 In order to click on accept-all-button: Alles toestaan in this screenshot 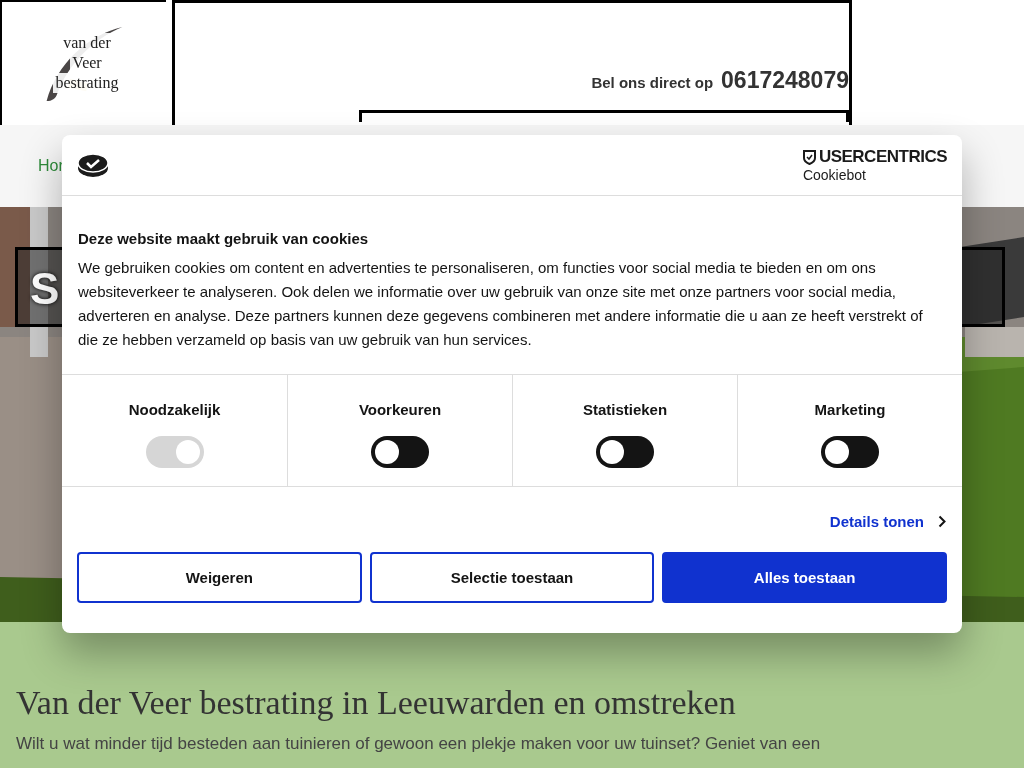, I will do `click(804, 577)`.